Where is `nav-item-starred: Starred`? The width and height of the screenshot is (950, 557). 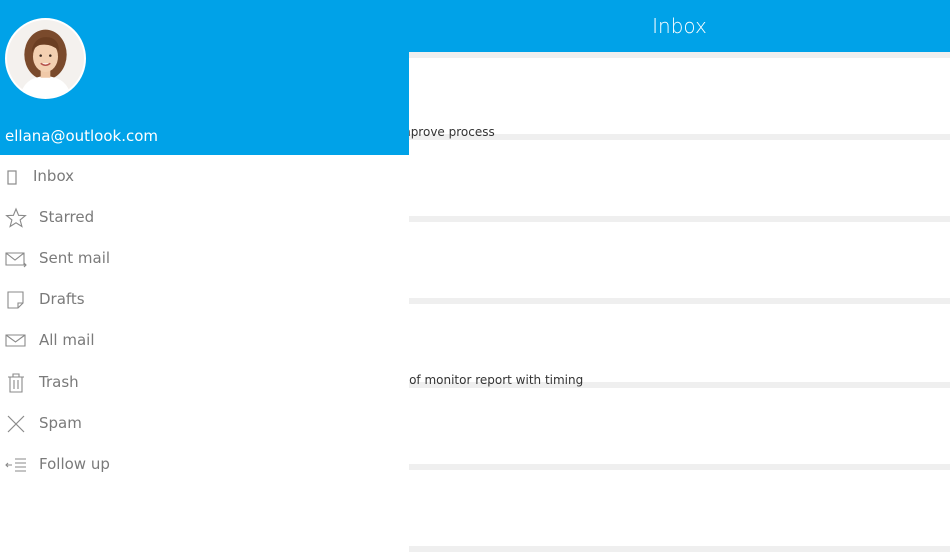
nav-item-starred: Starred is located at coordinates (204, 218).